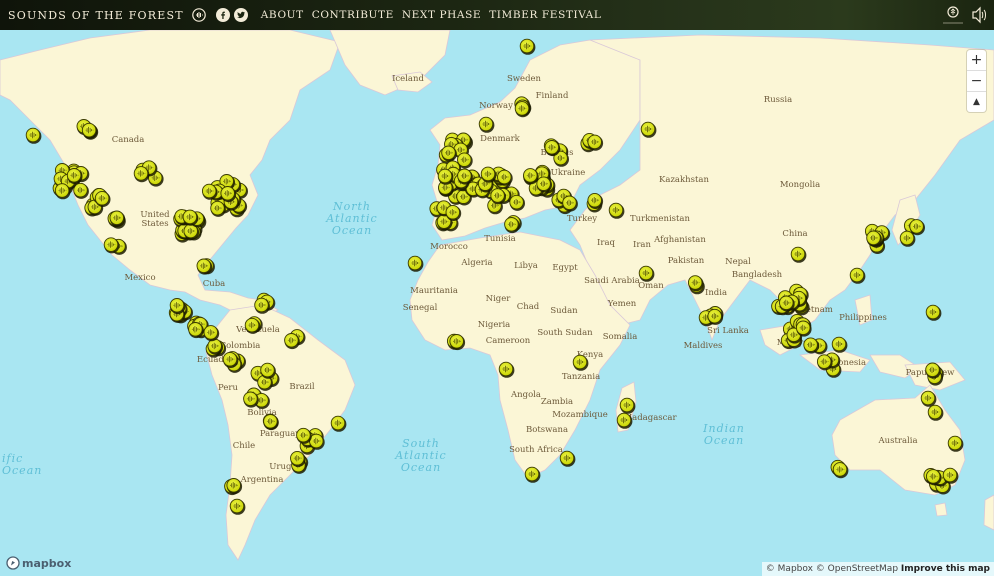 The height and width of the screenshot is (576, 994). What do you see at coordinates (581, 377) in the screenshot?
I see `country-label-tanzania: Tanzania` at bounding box center [581, 377].